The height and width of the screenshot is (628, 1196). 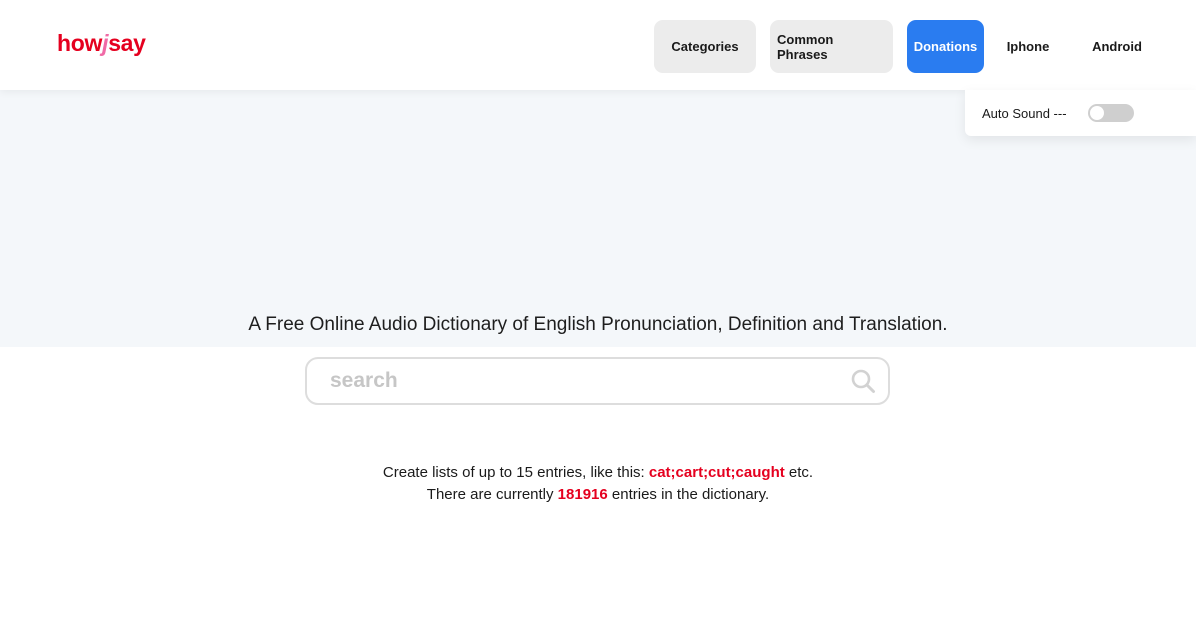 I want to click on auto-sound-panel: Auto Sound ---, so click(x=1080, y=113).